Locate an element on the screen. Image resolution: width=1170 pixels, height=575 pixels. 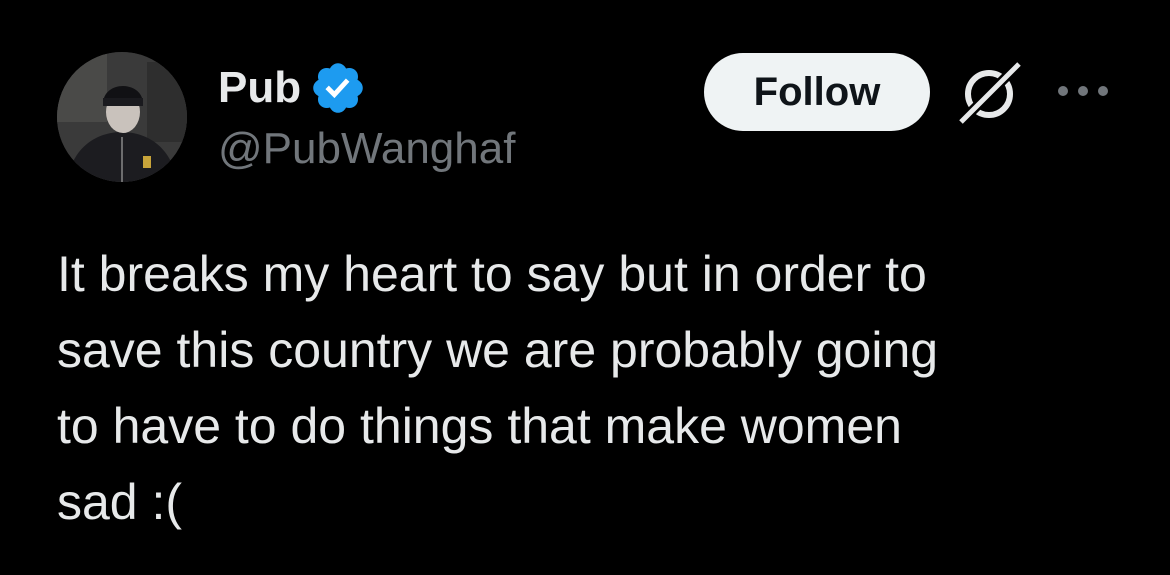
more-options-icon is located at coordinates (1083, 91).